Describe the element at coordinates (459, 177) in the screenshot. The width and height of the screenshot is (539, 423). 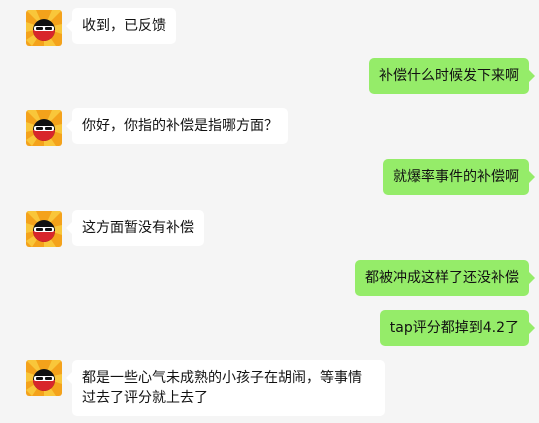
I see `message-bubble: 就爆率事件的补偿啊` at that location.